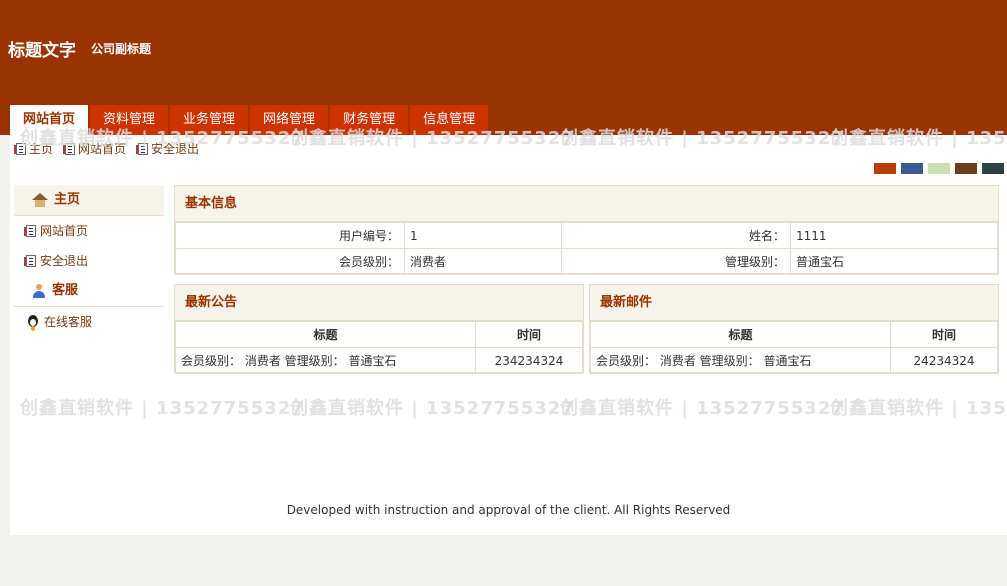 The image size is (1007, 586). I want to click on sidebar-item-online-service: 在线客服, so click(89, 322).